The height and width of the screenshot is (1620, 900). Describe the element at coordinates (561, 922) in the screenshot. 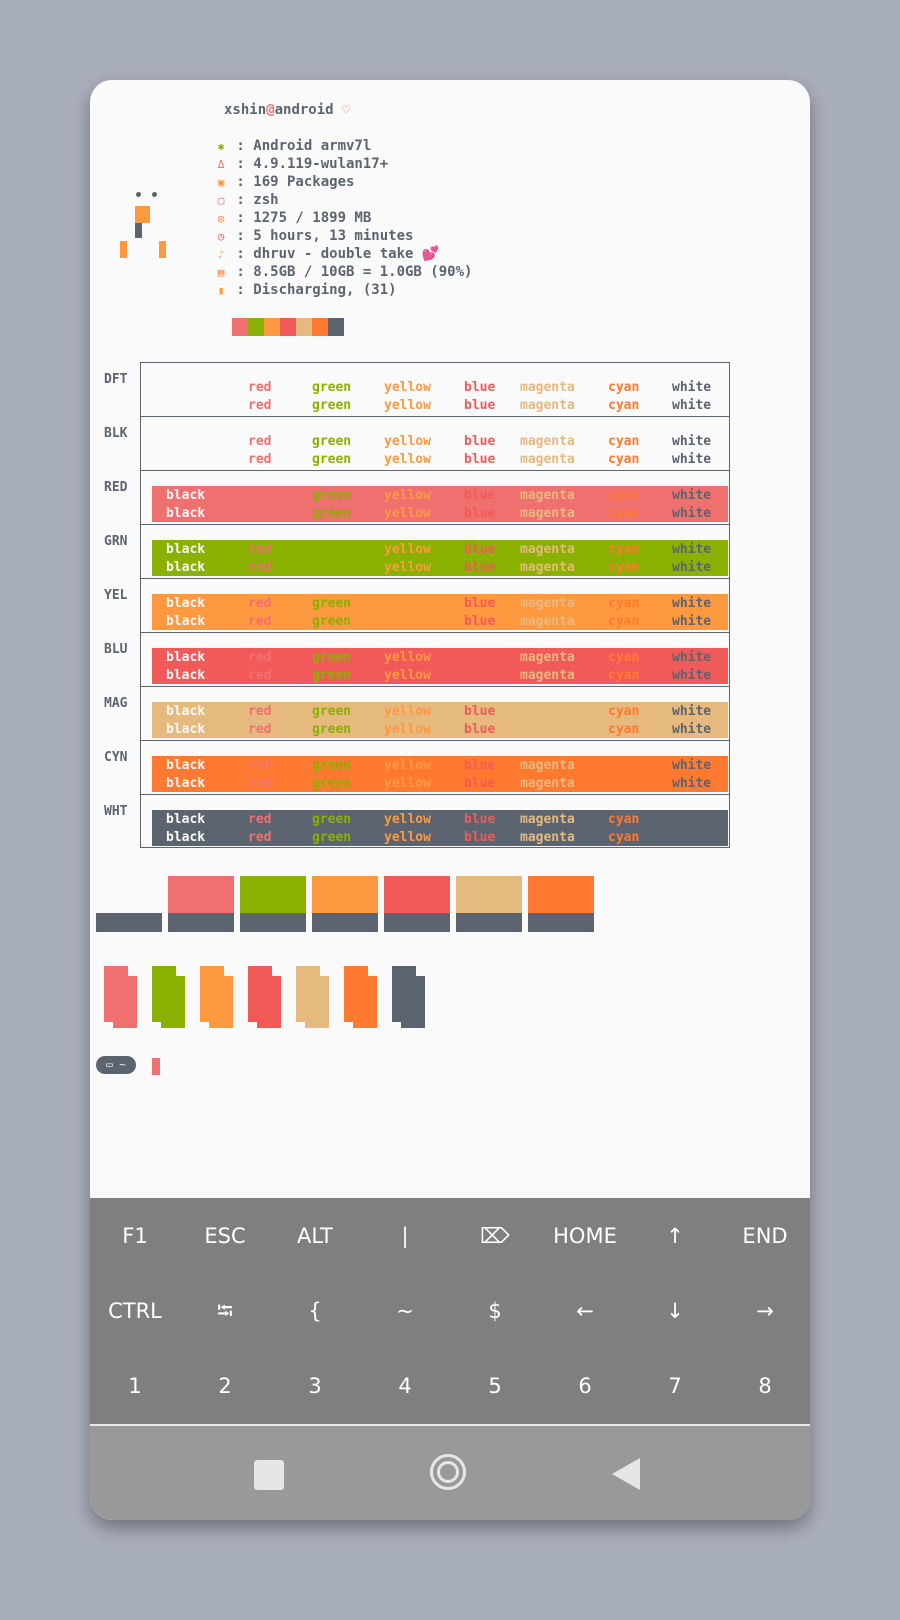

I see `block-bottom` at that location.